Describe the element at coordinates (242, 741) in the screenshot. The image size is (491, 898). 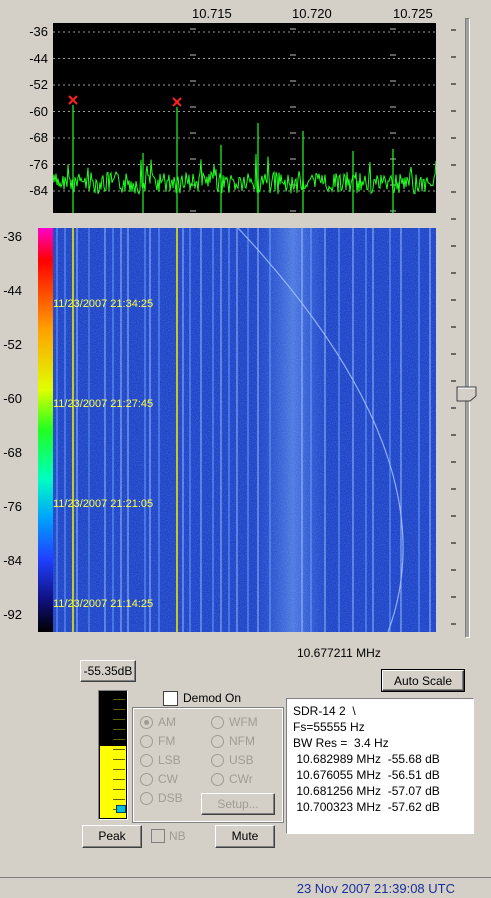
I see `mode-label: NFM` at that location.